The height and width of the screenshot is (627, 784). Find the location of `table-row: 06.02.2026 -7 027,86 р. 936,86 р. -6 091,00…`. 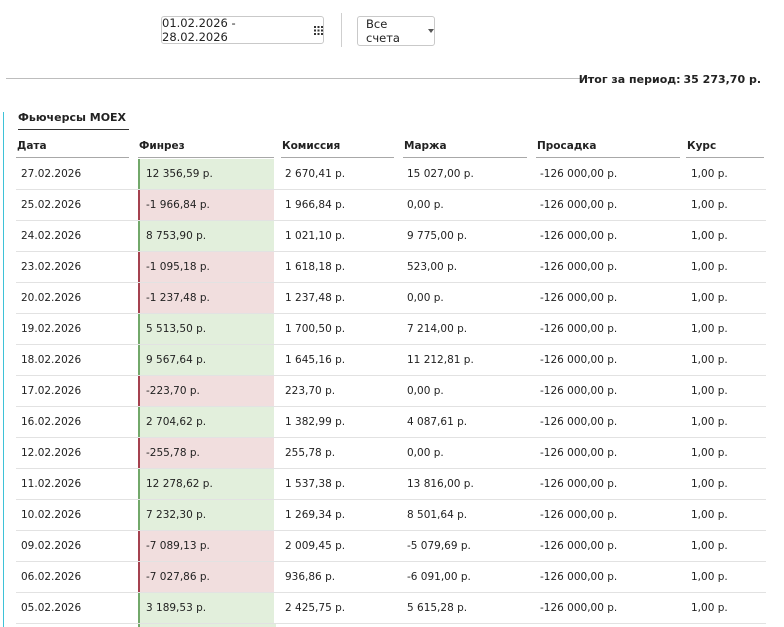

table-row: 06.02.2026 -7 027,86 р. 936,86 р. -6 091,00… is located at coordinates (391, 577).